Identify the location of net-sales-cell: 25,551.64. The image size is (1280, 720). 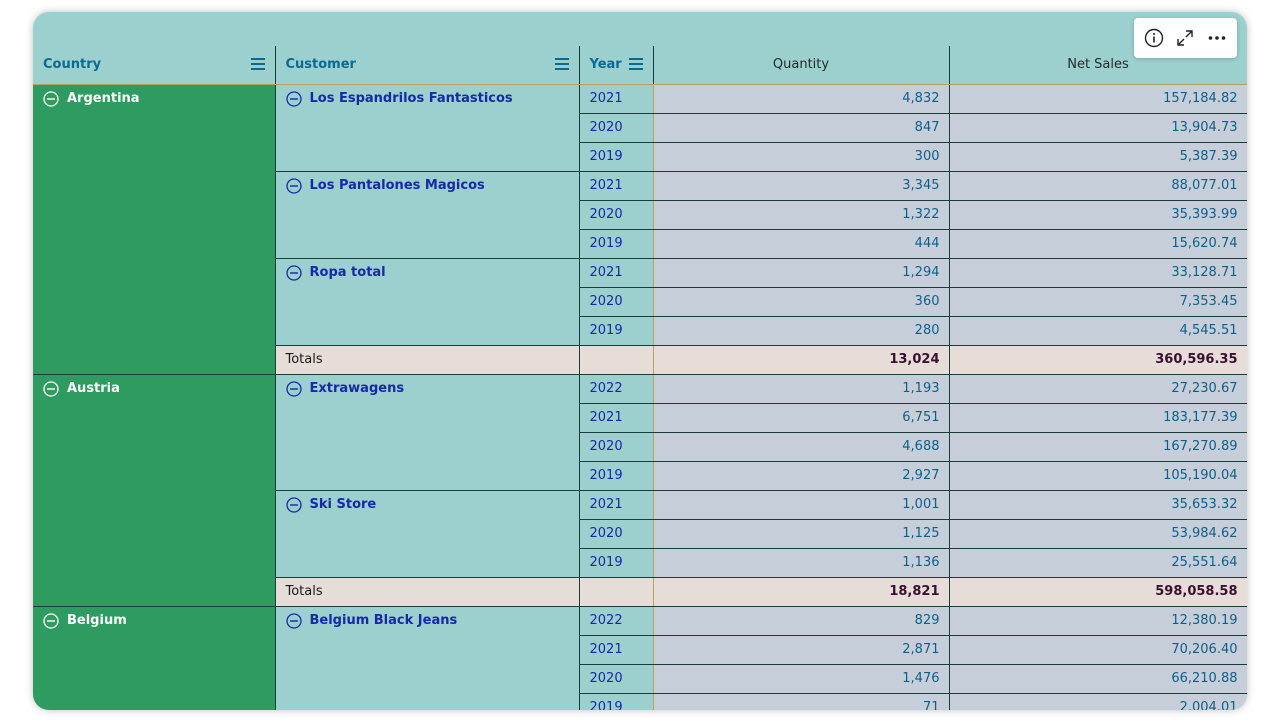
(1098, 563).